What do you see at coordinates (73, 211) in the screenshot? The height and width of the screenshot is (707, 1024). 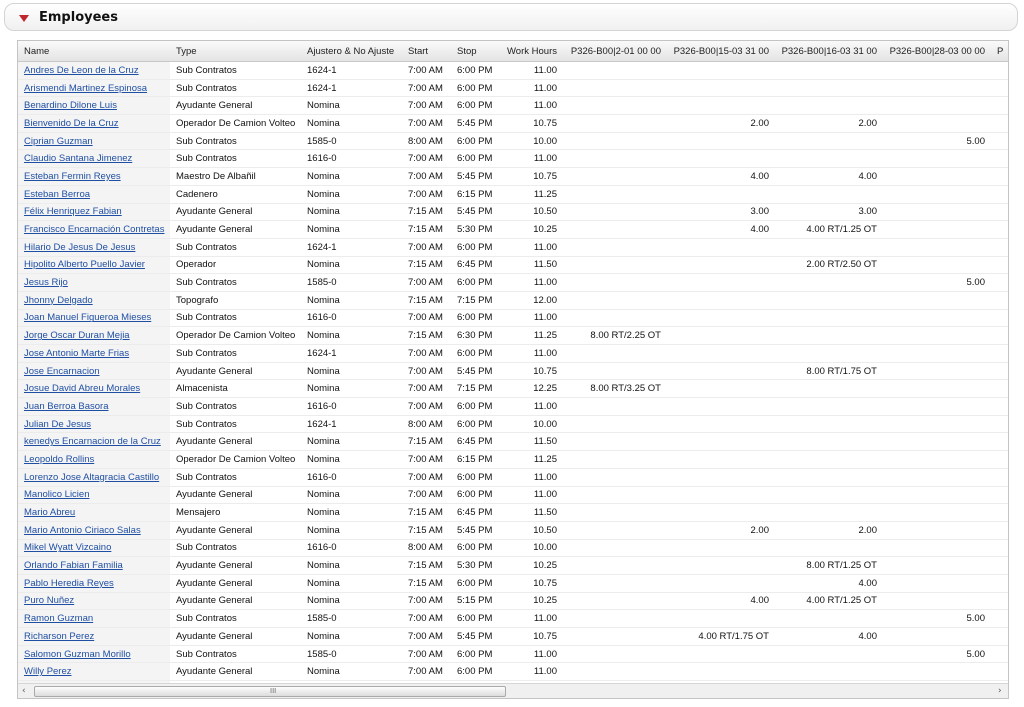 I see `employee-link: Félix Henriquez Fabian` at bounding box center [73, 211].